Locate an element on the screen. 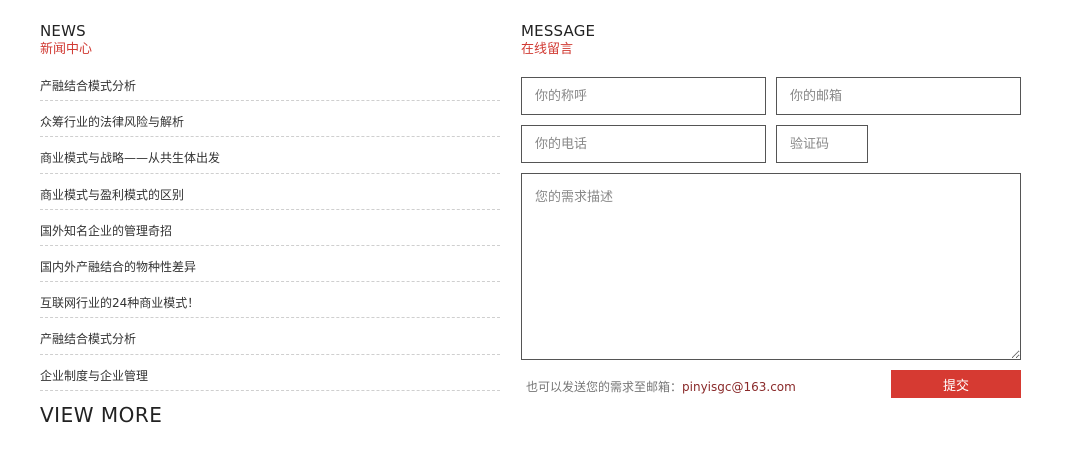 Image resolution: width=1068 pixels, height=449 pixels. list-item: 众筹行业的法律风险与解析 is located at coordinates (270, 119).